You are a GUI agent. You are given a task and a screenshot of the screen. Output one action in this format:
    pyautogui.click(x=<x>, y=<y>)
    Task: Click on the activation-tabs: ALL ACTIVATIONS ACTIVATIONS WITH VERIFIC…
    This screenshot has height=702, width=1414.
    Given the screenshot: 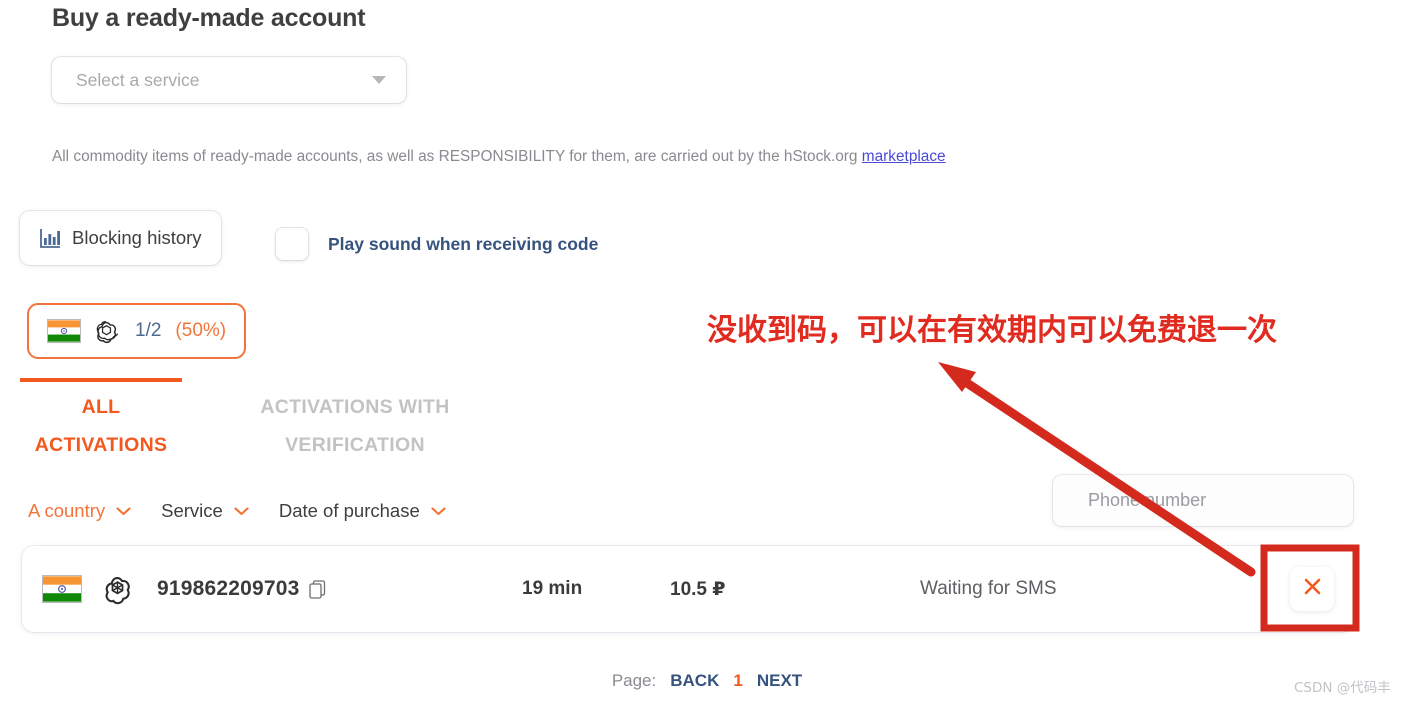 What is the action you would take?
    pyautogui.click(x=252, y=421)
    